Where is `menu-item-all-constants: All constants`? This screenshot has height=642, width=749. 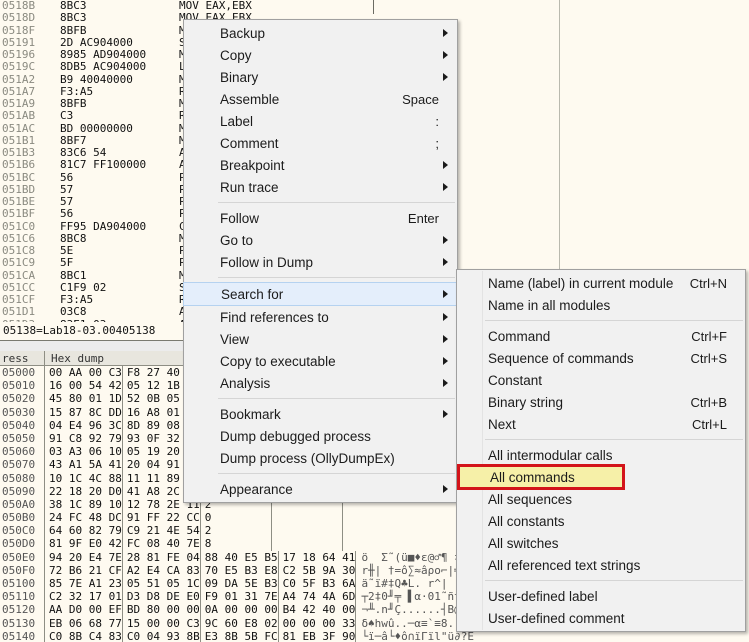 menu-item-all-constants: All constants is located at coordinates (601, 521).